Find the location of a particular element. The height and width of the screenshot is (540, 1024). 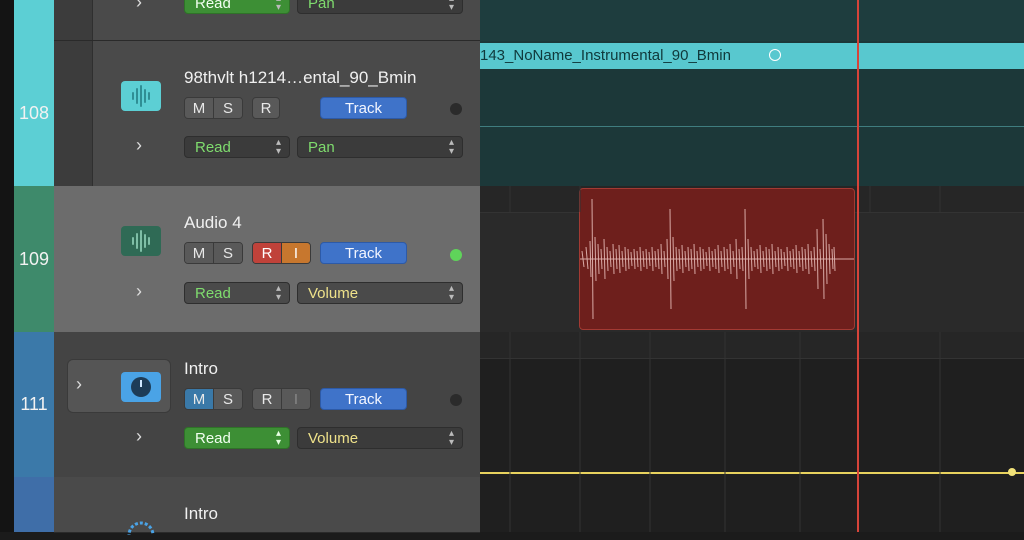

list-edge is located at coordinates (7, 266).